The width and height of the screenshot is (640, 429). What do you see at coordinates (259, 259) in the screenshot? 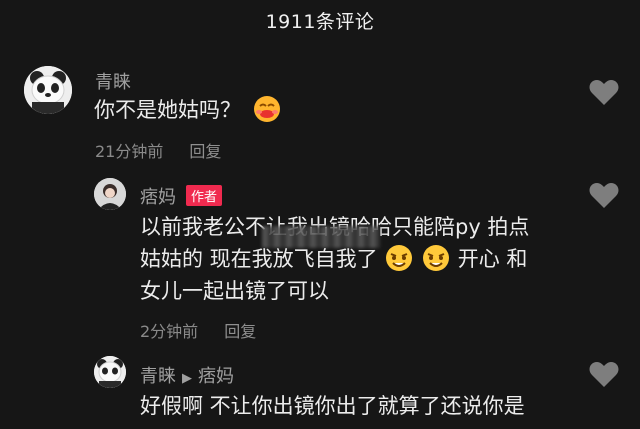
I see `comment-line-2: 姑姑的 现在我放飞自我了` at bounding box center [259, 259].